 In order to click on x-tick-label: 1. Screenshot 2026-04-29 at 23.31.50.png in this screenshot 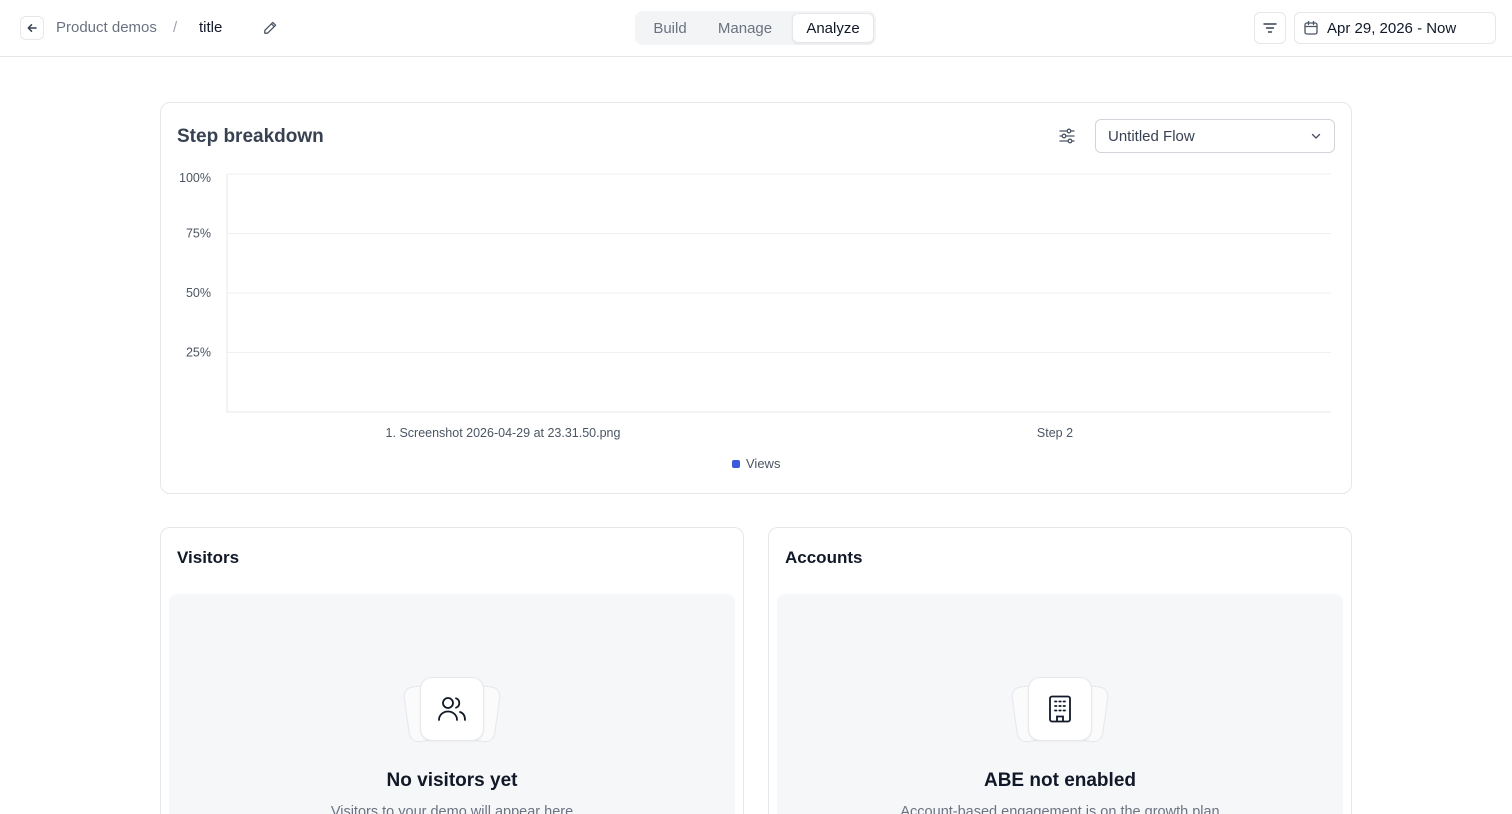, I will do `click(503, 433)`.